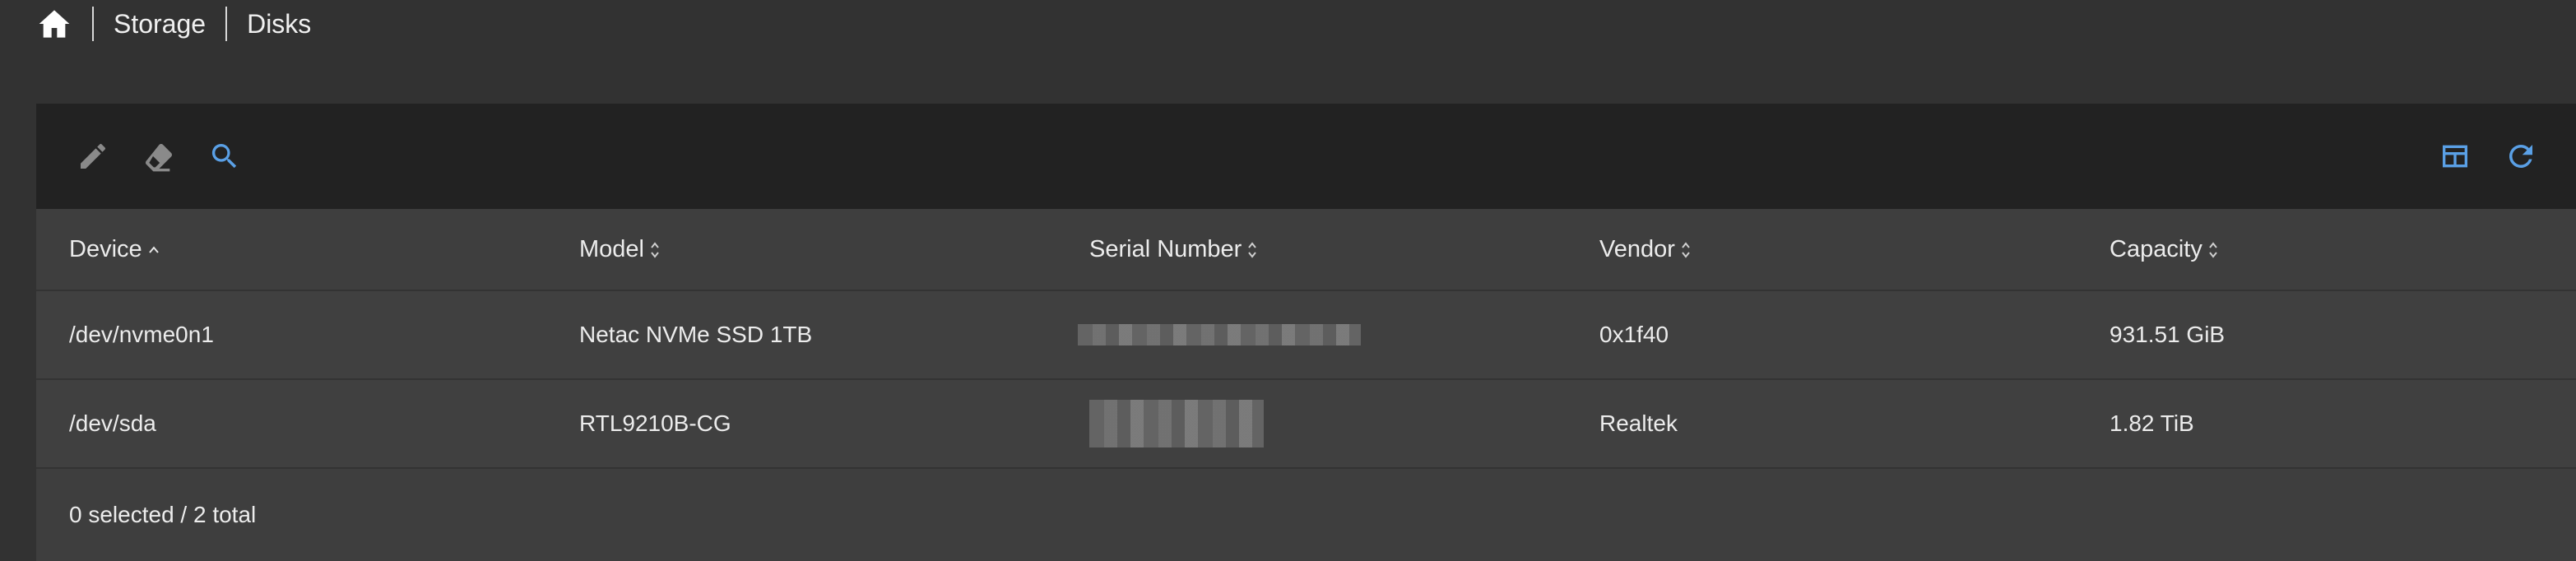 This screenshot has height=561, width=2576. I want to click on breadcrumb-disks: Disks, so click(279, 24).